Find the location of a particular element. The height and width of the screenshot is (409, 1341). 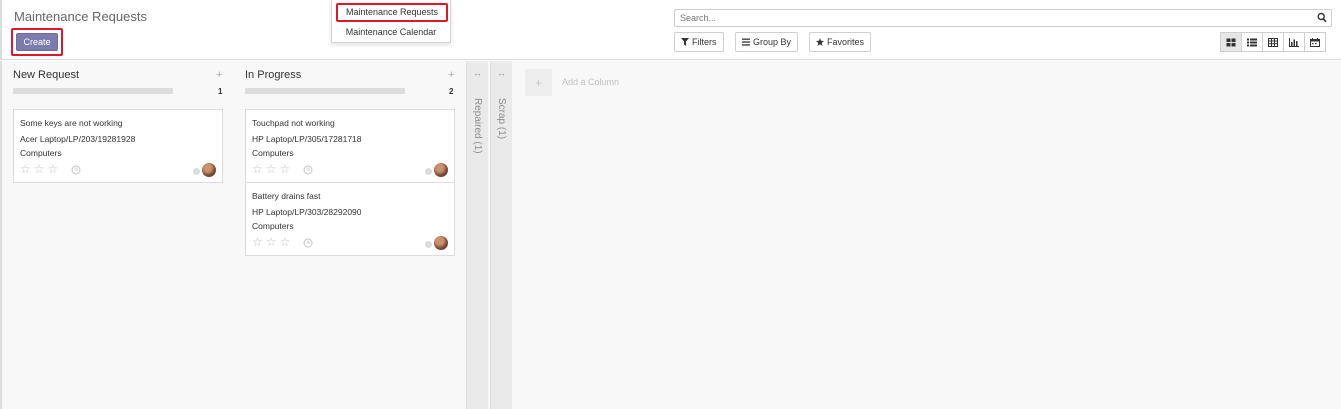

card-equipment: HP Laptop/LP/305/17281718 is located at coordinates (307, 139).